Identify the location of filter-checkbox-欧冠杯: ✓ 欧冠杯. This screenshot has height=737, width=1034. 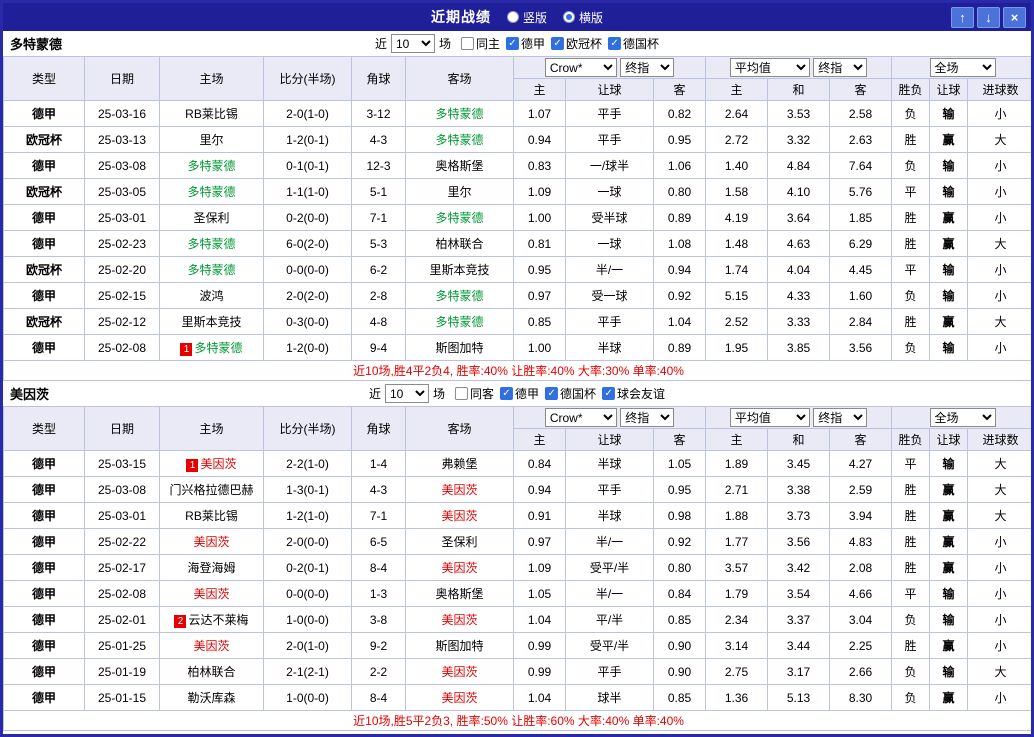
(576, 43).